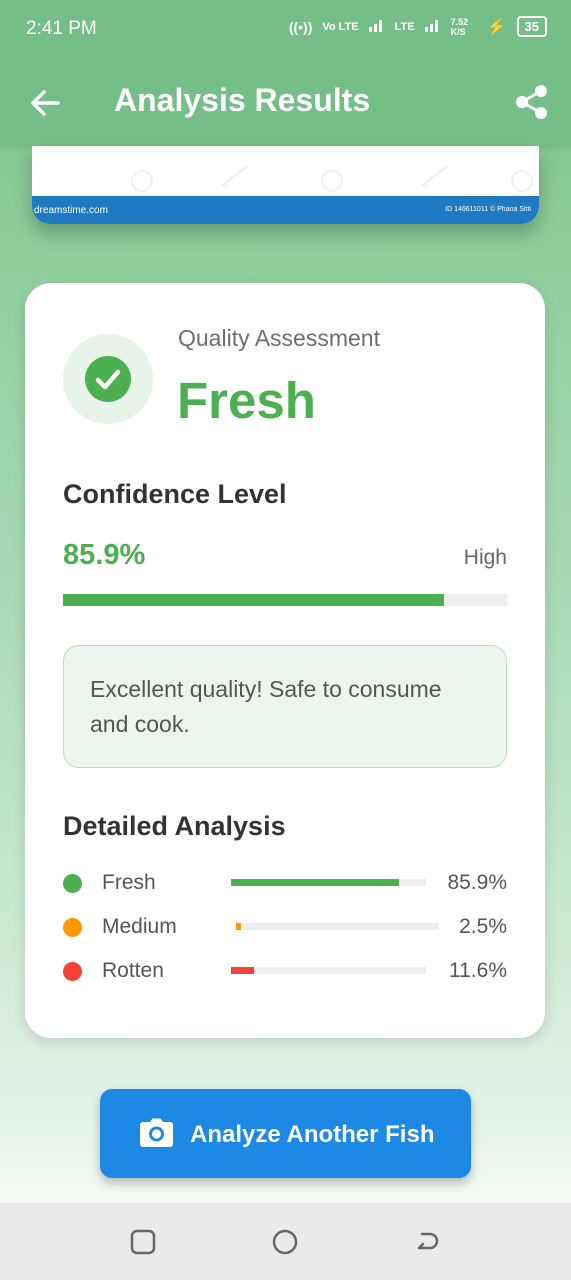 The image size is (571, 1280). What do you see at coordinates (285, 29) in the screenshot?
I see `status-bar: 2:41 PM ((•)) Vo LTE LTE 7.52 K/S ⚡ 35` at bounding box center [285, 29].